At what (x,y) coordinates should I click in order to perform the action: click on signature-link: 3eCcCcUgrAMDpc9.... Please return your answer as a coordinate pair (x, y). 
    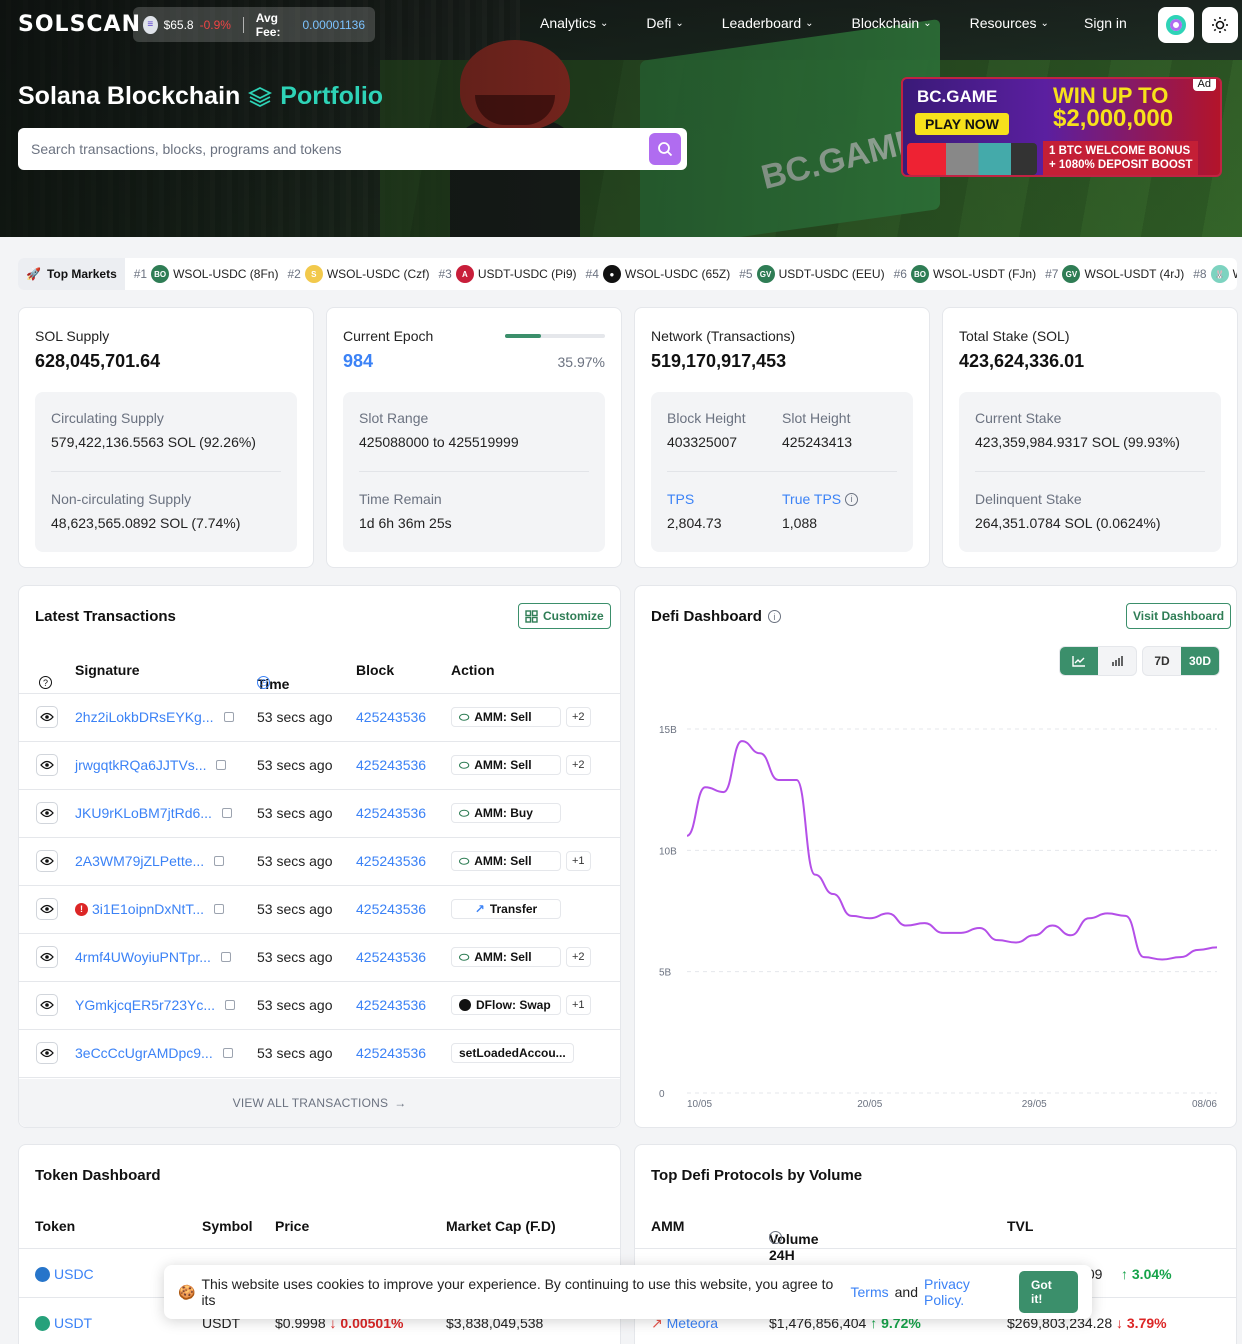
    Looking at the image, I should click on (154, 1053).